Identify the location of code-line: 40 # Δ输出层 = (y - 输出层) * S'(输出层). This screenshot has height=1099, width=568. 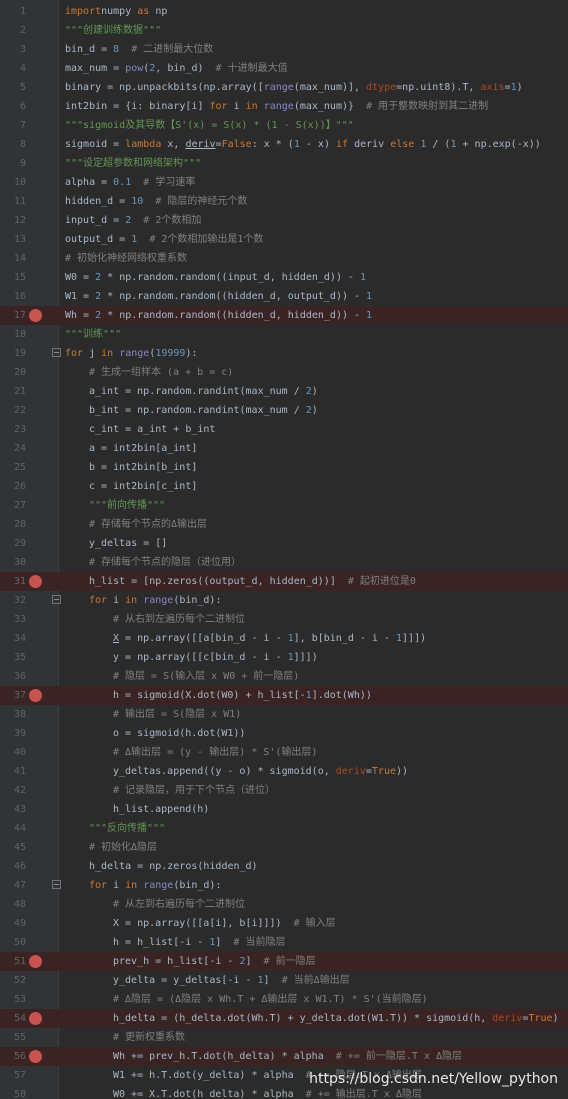
(284, 752).